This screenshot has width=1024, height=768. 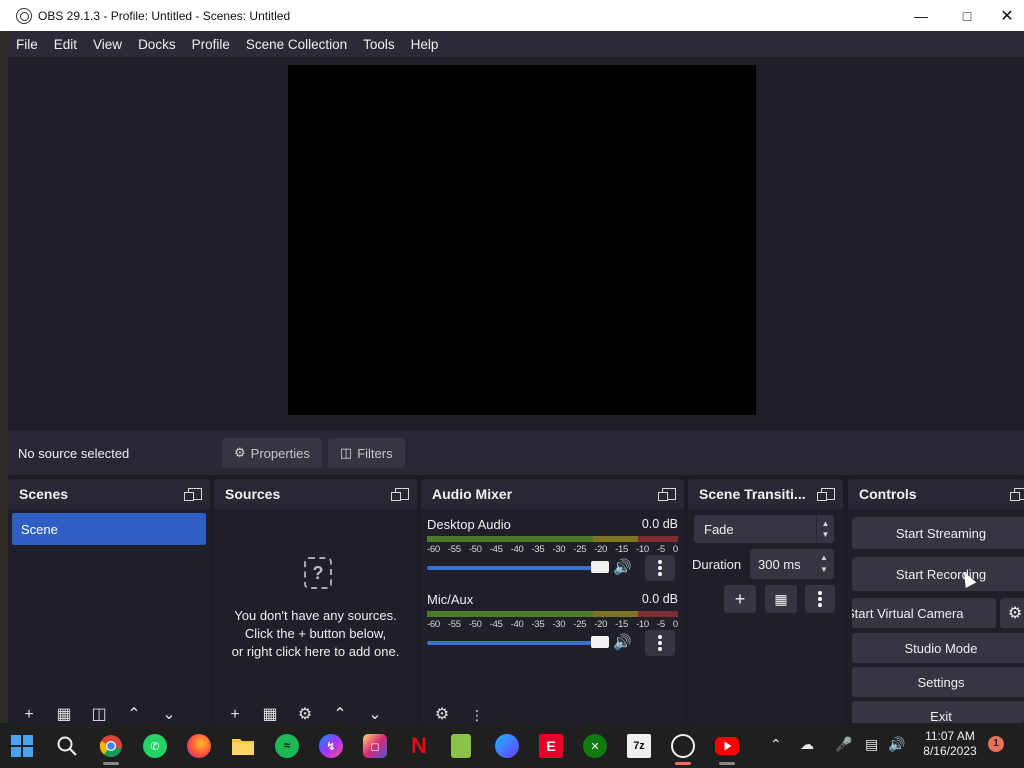 I want to click on add-scene-icon: +, so click(x=29, y=715).